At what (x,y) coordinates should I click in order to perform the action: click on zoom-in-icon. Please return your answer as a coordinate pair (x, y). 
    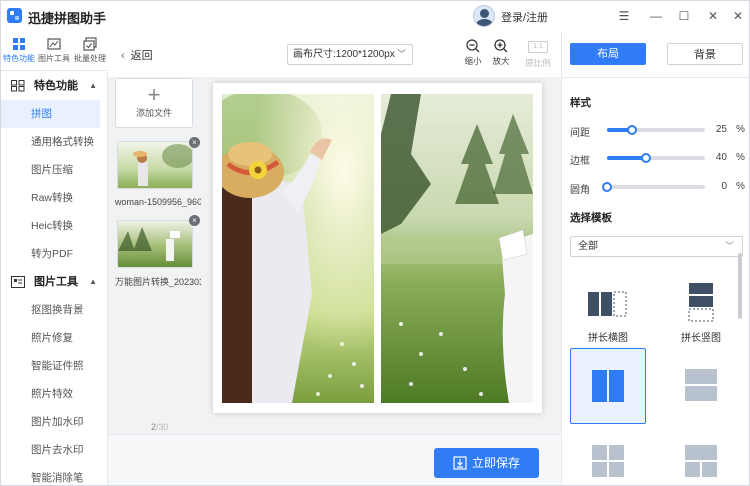
    Looking at the image, I should click on (501, 46).